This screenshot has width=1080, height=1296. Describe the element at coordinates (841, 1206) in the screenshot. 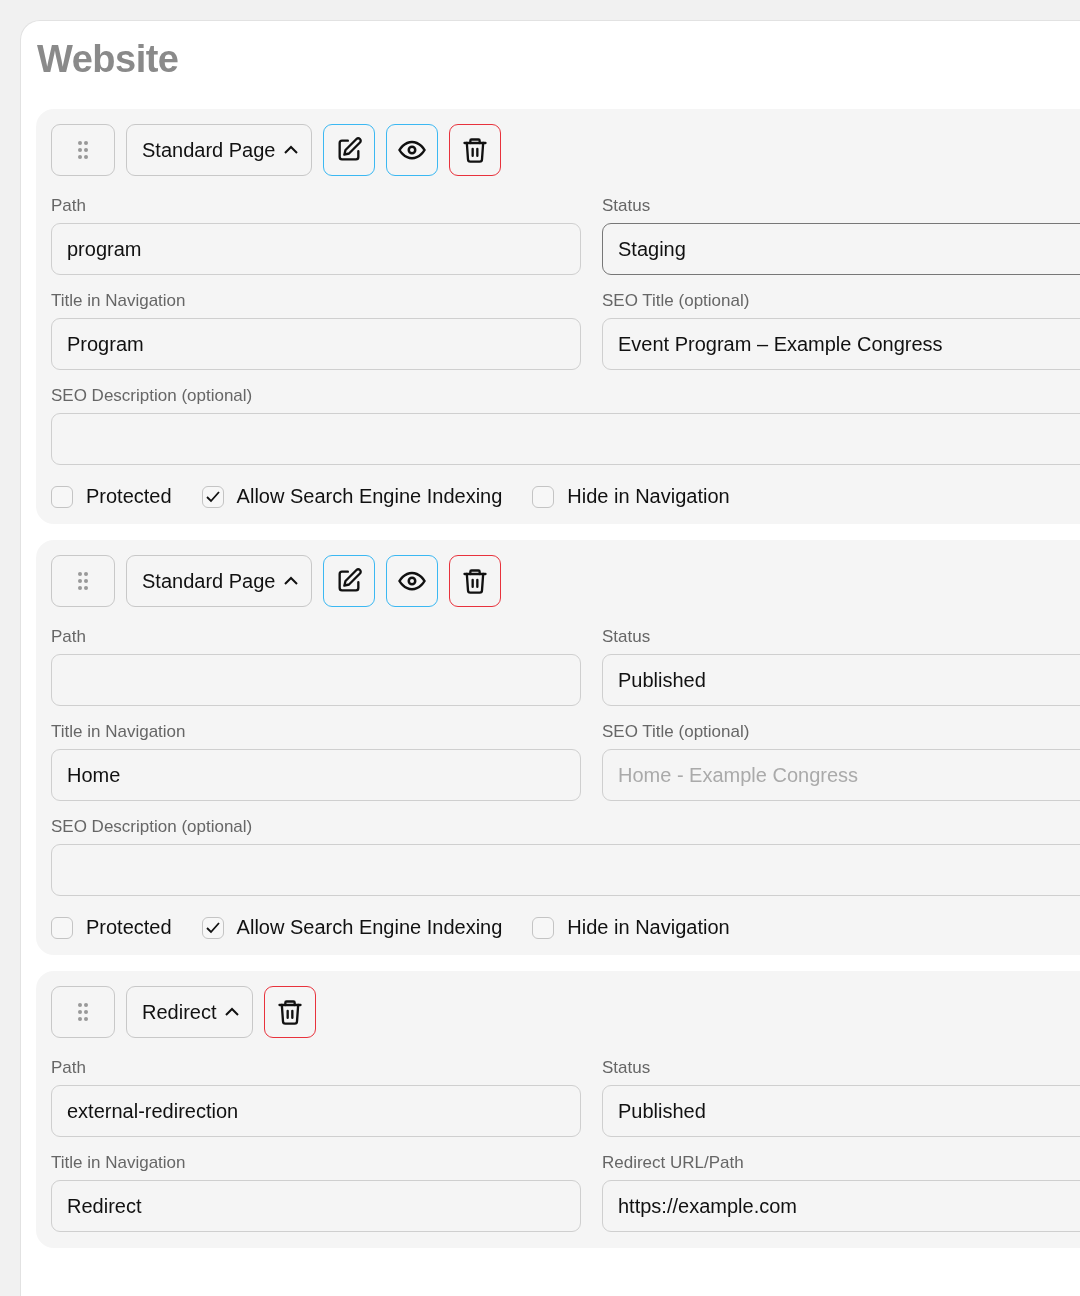

I see `text-field: https://example.com` at that location.